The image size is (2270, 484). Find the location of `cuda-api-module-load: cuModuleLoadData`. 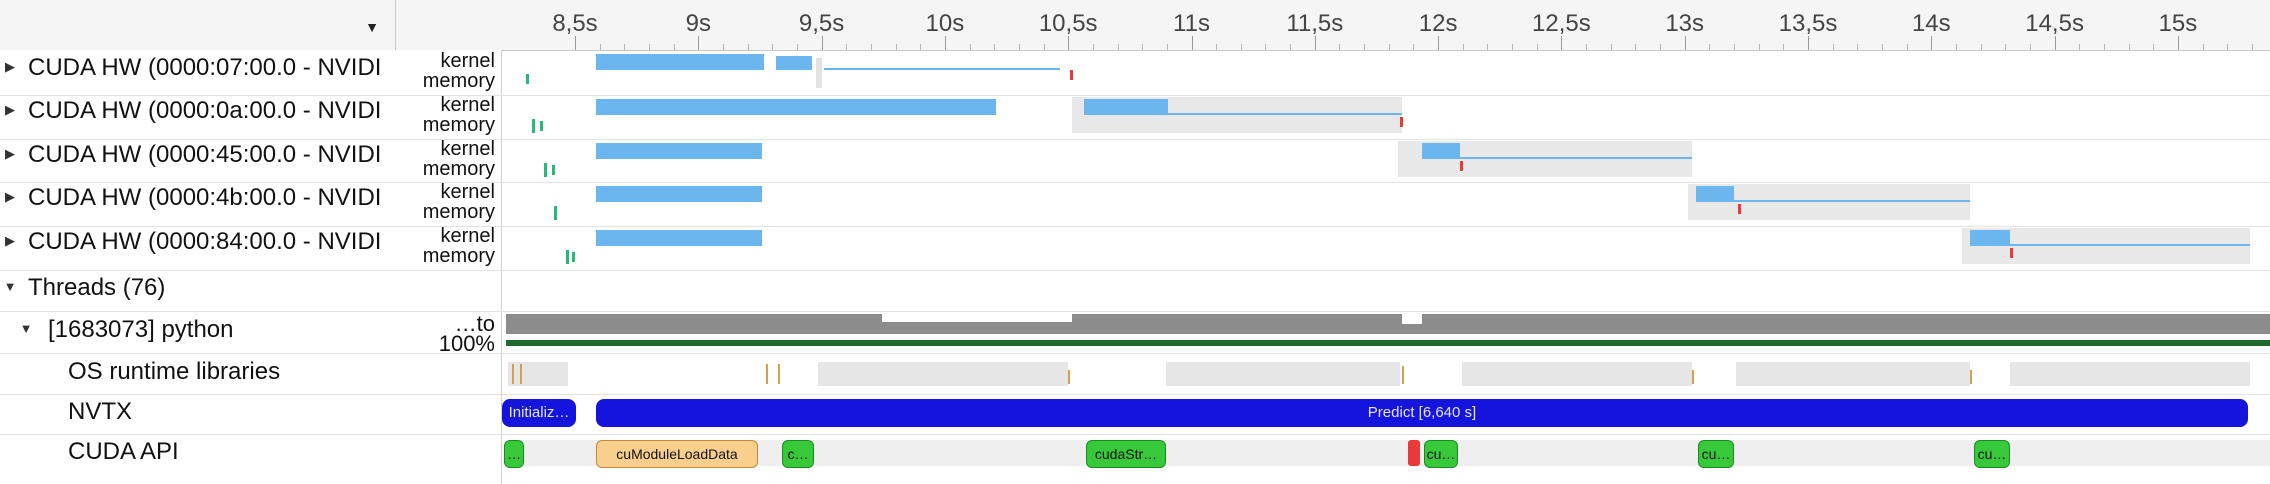

cuda-api-module-load: cuModuleLoadData is located at coordinates (677, 454).